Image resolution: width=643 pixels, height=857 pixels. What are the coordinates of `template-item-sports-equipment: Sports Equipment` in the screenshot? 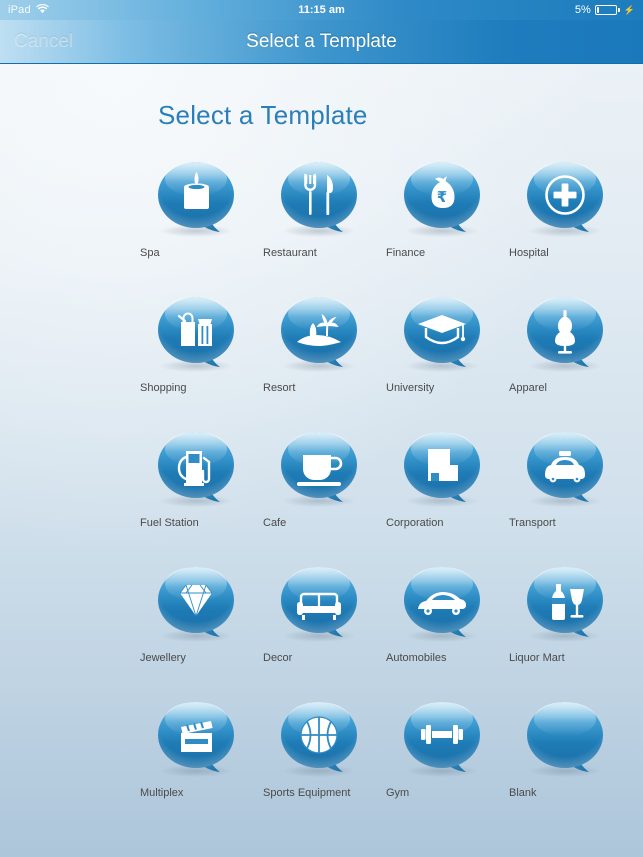 It's located at (324, 756).